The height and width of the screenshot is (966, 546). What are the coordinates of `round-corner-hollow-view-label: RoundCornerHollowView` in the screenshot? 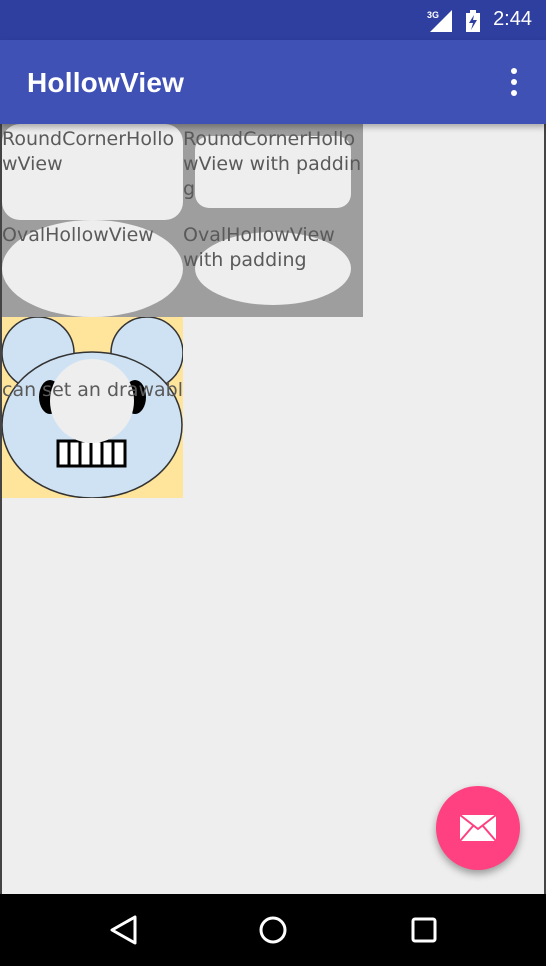 It's located at (88, 151).